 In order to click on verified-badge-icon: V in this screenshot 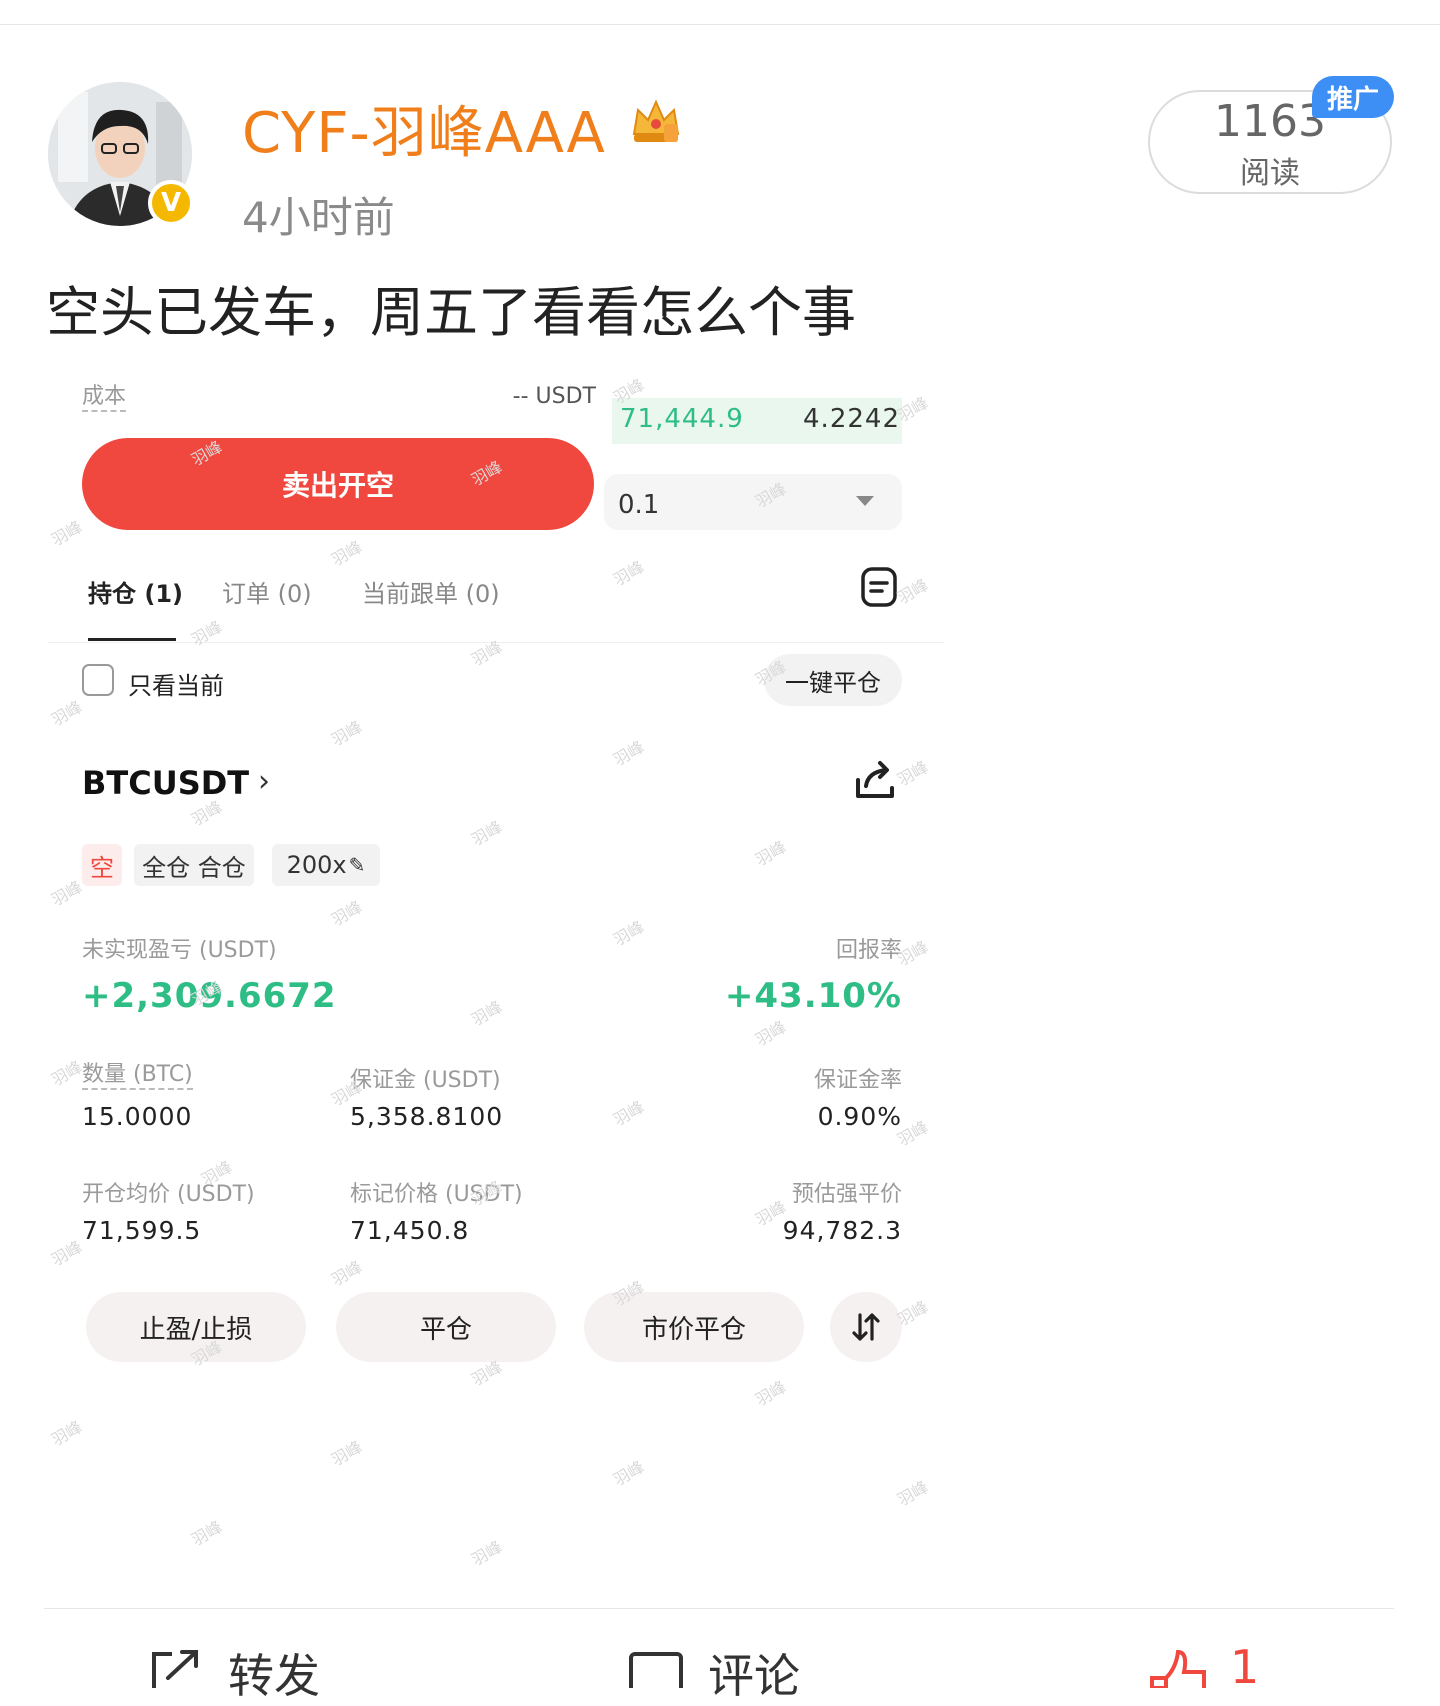, I will do `click(171, 203)`.